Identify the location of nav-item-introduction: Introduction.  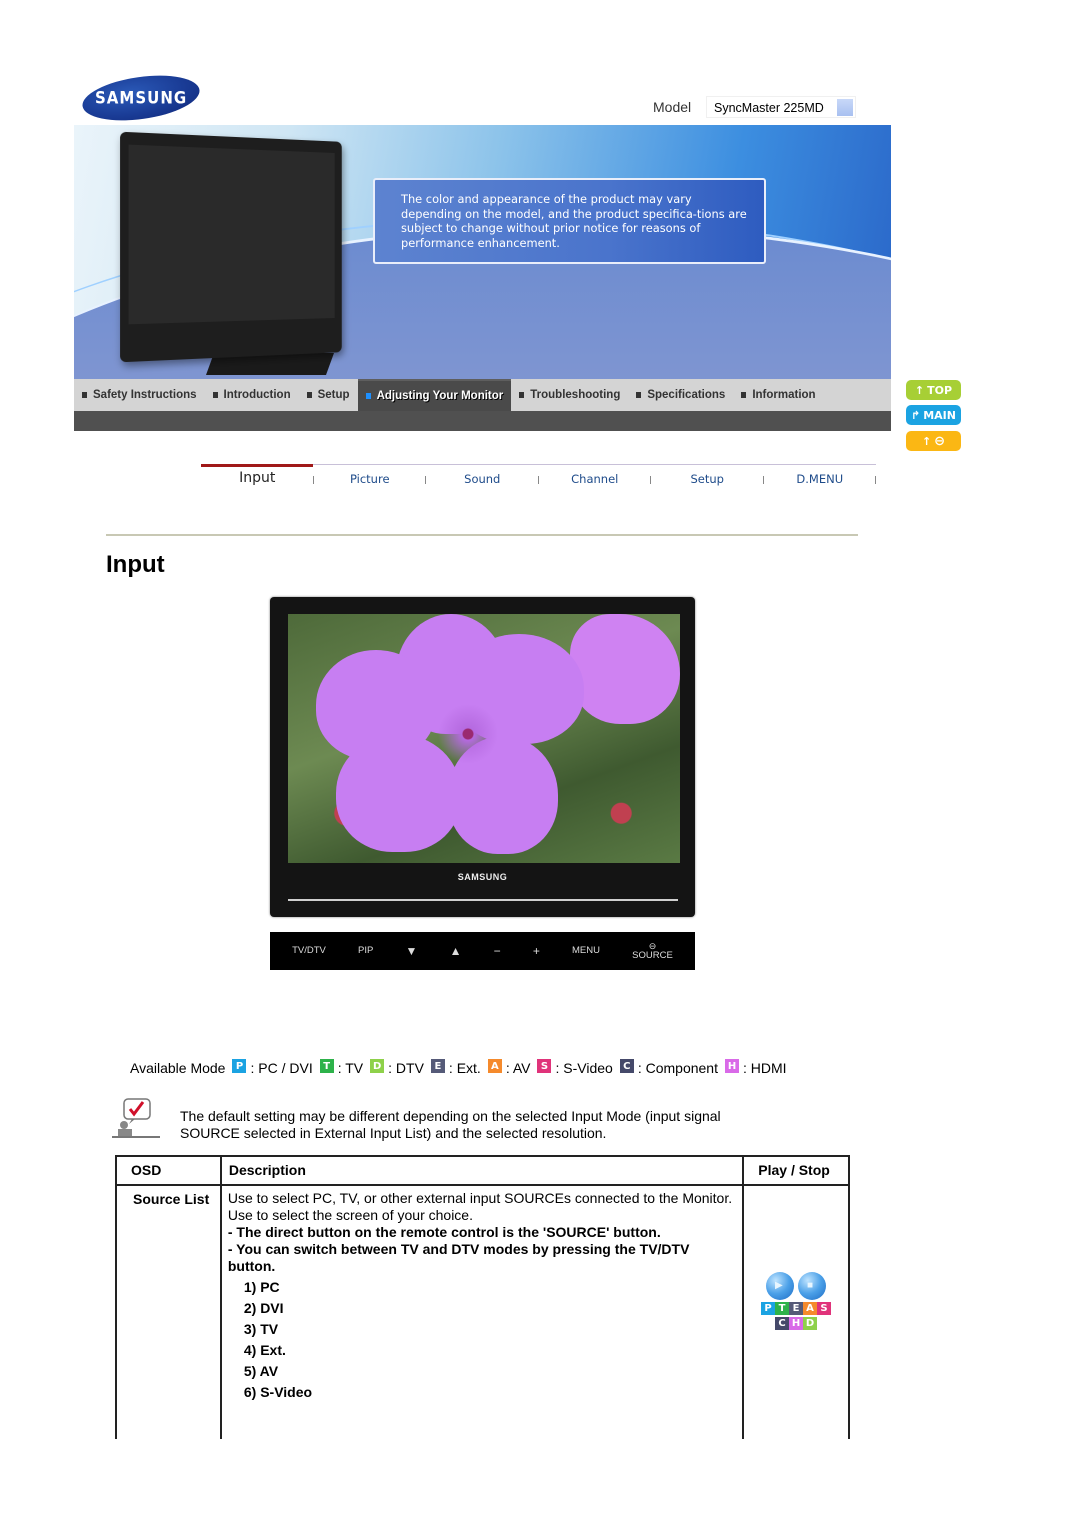
(252, 395).